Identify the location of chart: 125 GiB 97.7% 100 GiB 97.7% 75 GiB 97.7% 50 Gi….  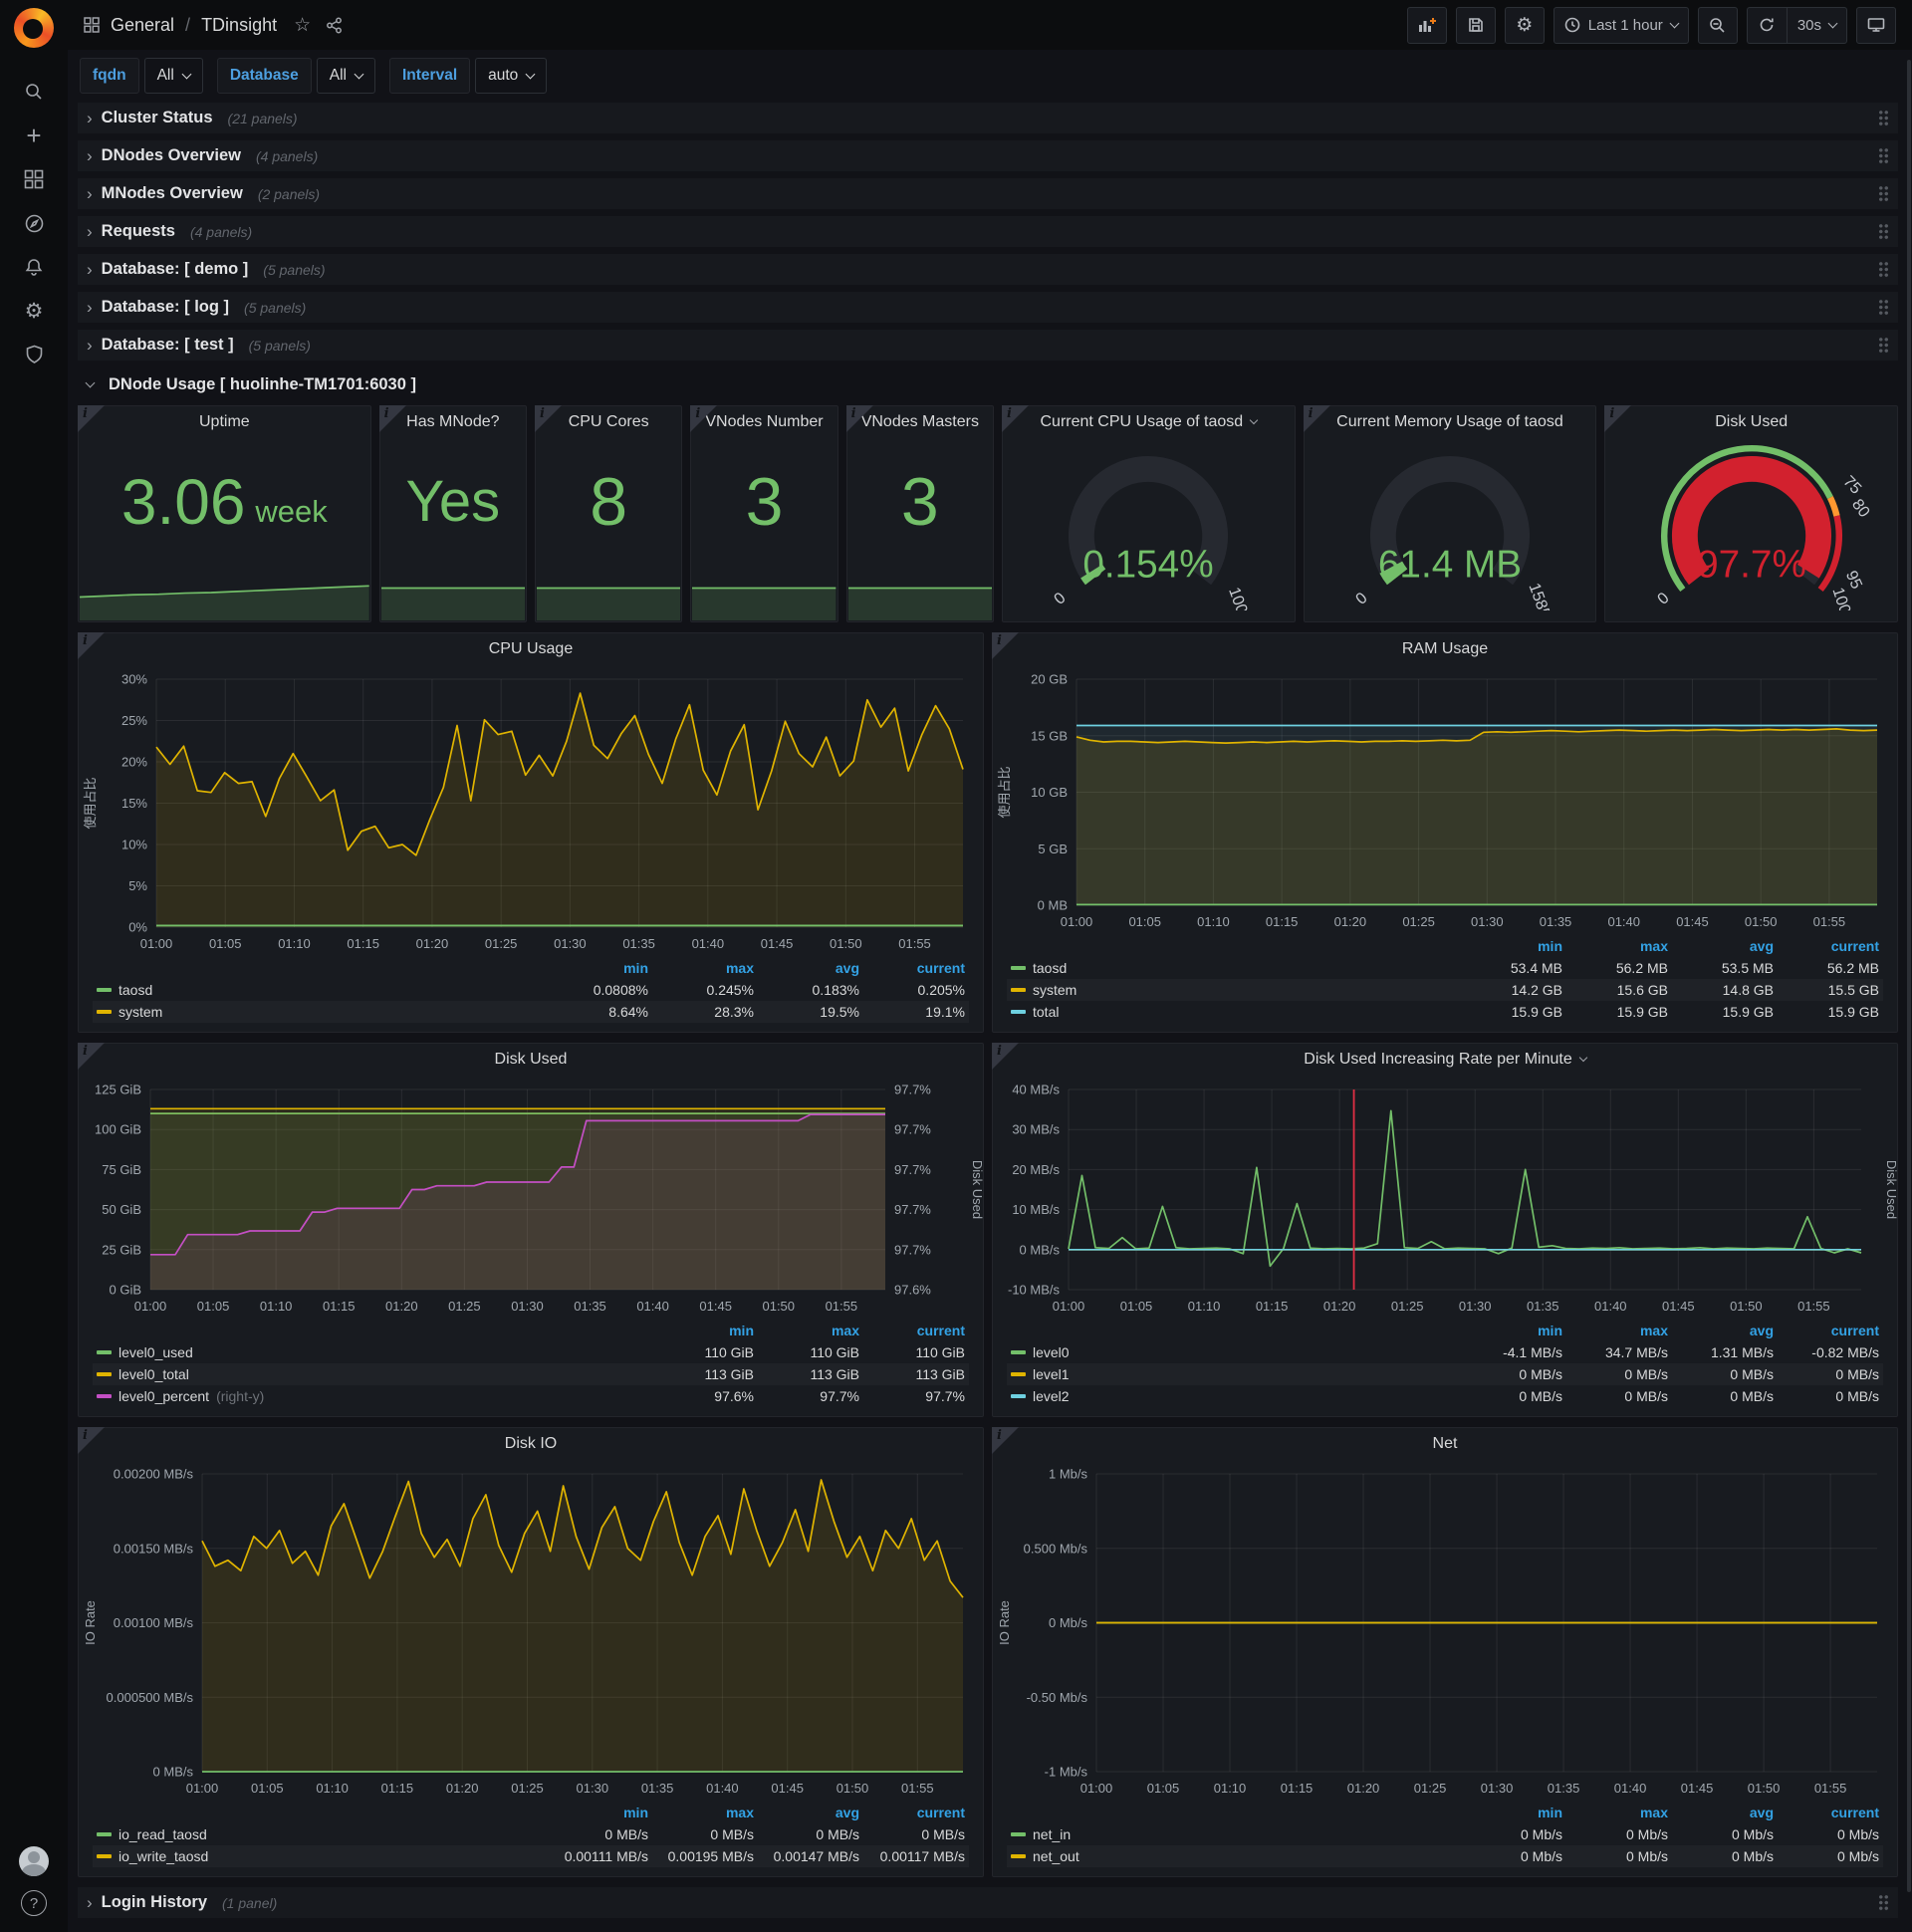
(531, 1246).